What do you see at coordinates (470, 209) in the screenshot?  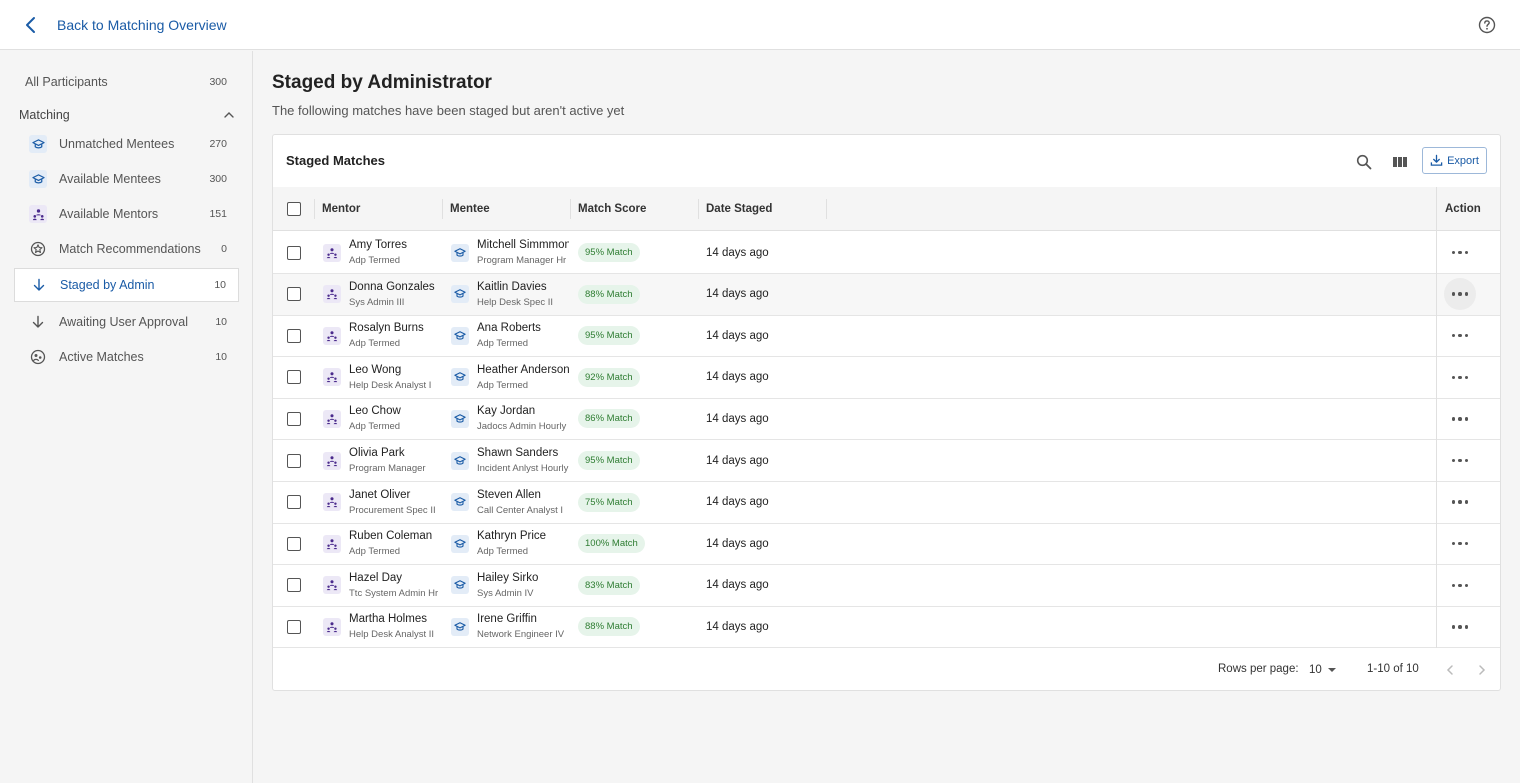 I see `column-header-mentee: Mentee` at bounding box center [470, 209].